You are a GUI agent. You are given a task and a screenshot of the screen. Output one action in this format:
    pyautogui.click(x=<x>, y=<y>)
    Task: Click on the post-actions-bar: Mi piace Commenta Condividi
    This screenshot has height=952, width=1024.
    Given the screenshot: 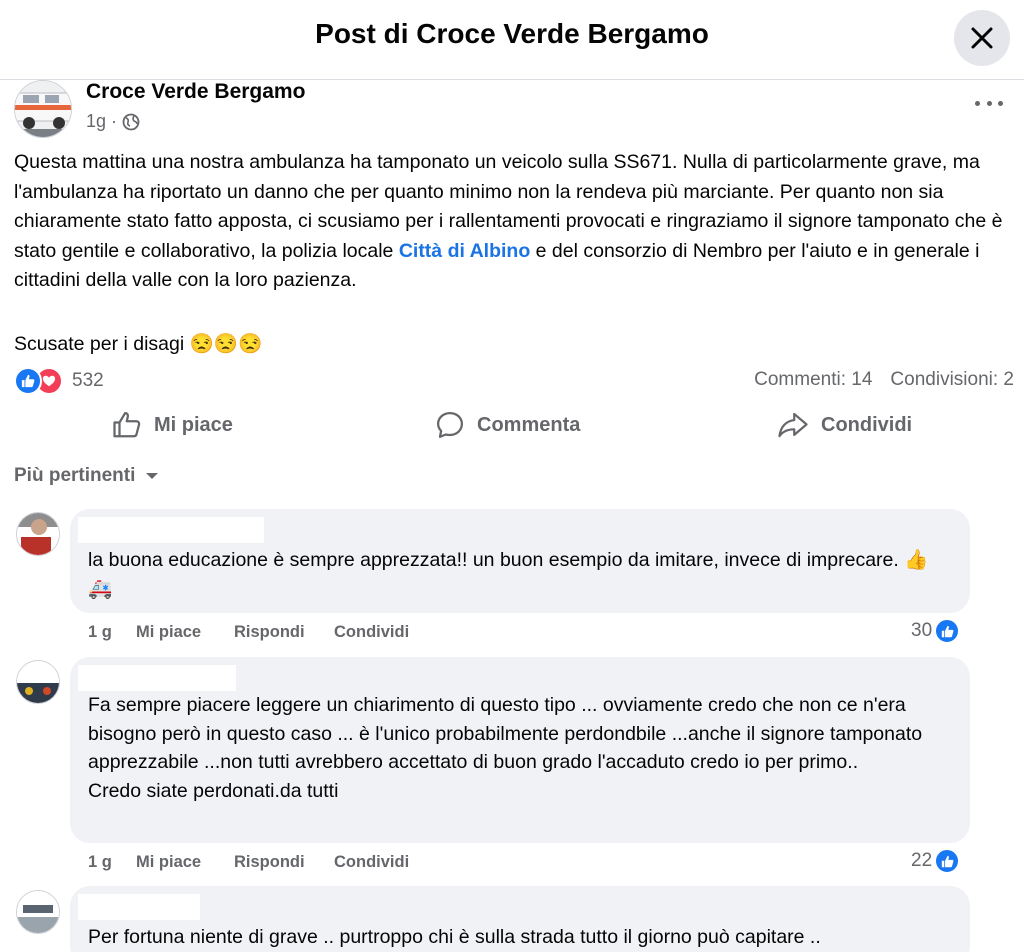 What is the action you would take?
    pyautogui.click(x=512, y=427)
    